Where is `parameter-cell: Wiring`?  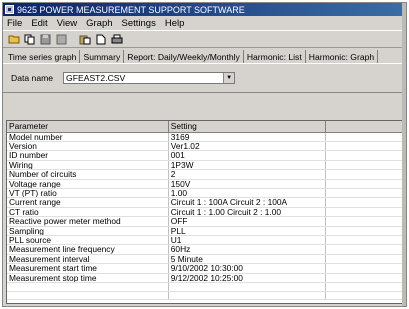
parameter-cell: Wiring is located at coordinates (88, 165).